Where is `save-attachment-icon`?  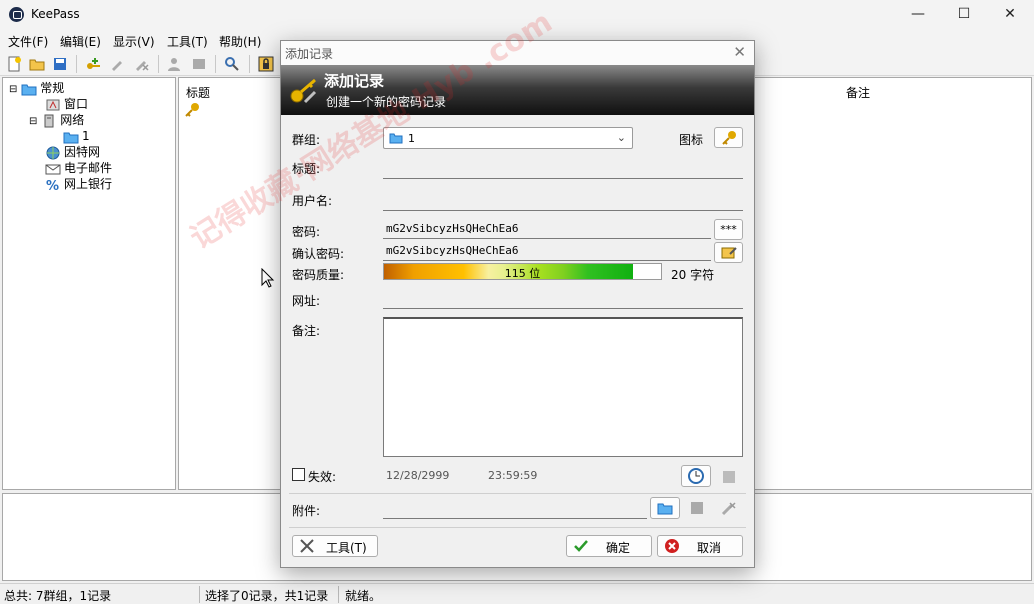
save-attachment-icon is located at coordinates (697, 508).